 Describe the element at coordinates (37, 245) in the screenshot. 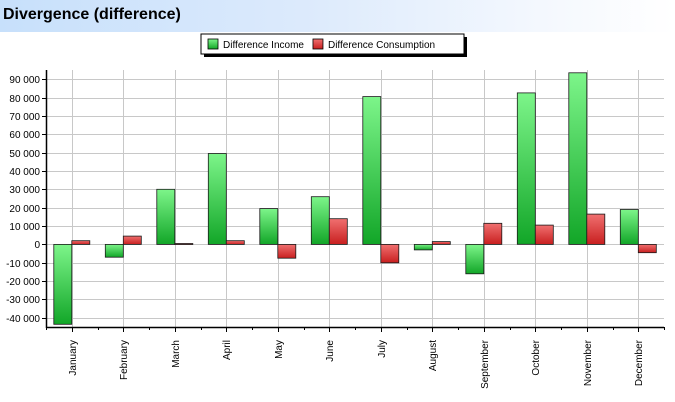

I see `y-tick-label: 0` at that location.